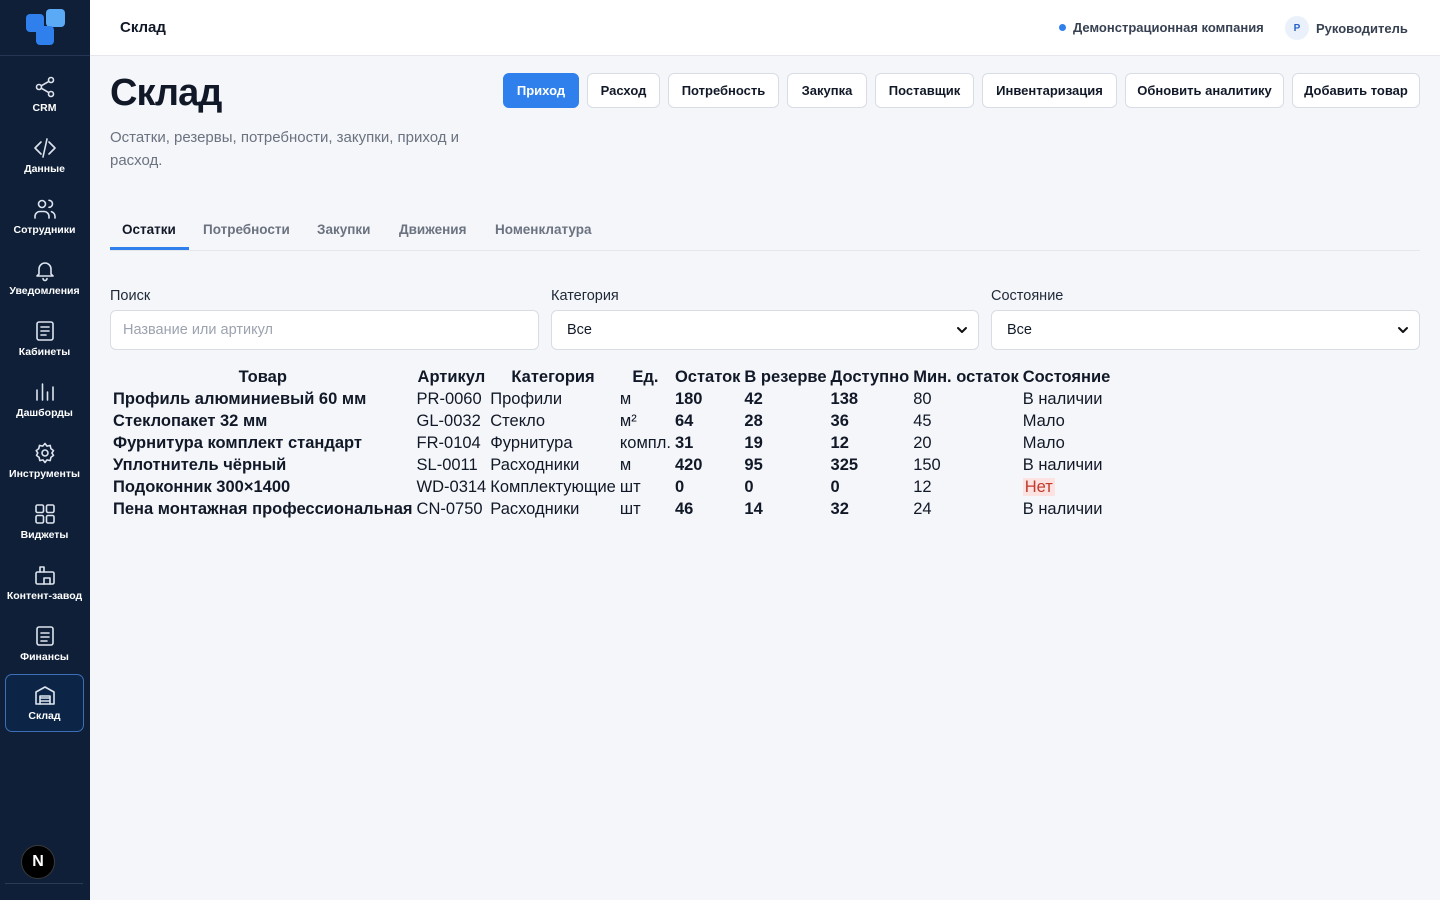 The width and height of the screenshot is (1440, 900). What do you see at coordinates (785, 377) in the screenshot?
I see `column-header: В резерве` at bounding box center [785, 377].